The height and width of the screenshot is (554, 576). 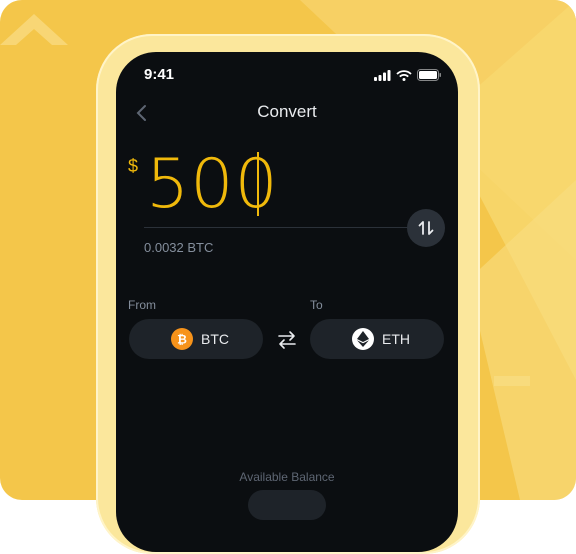 I want to click on navigation-bar: Convert, so click(x=287, y=114).